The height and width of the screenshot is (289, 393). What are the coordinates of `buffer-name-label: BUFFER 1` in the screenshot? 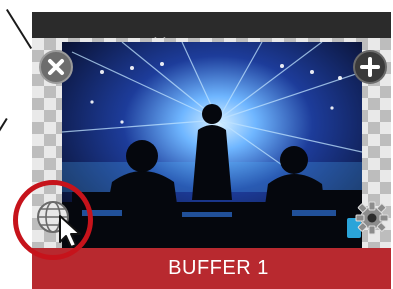 It's located at (218, 268).